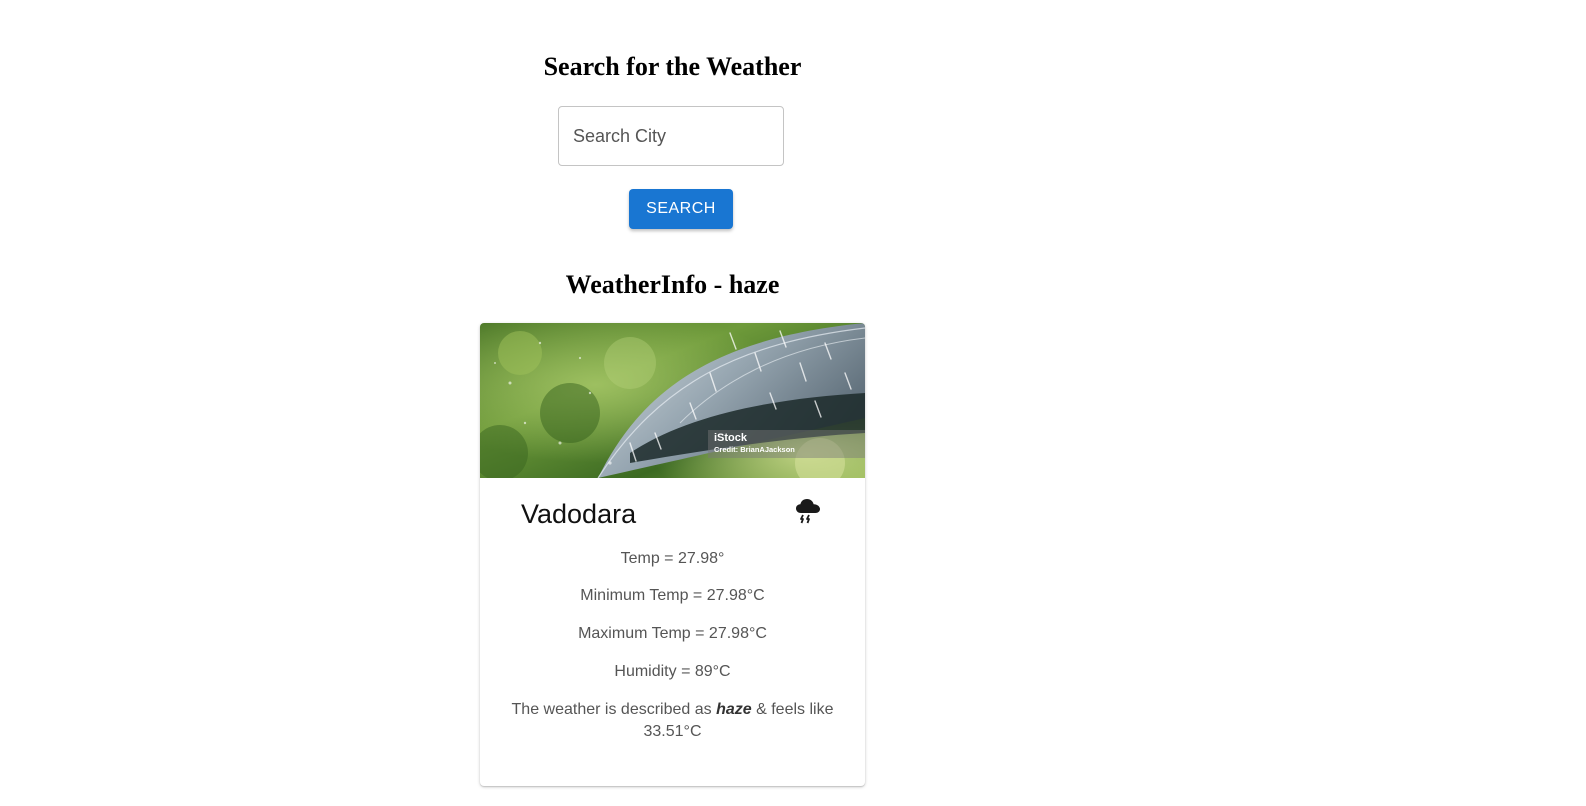 The width and height of the screenshot is (1586, 806). I want to click on weather-info-title: WeatherInfo - haze, so click(672, 284).